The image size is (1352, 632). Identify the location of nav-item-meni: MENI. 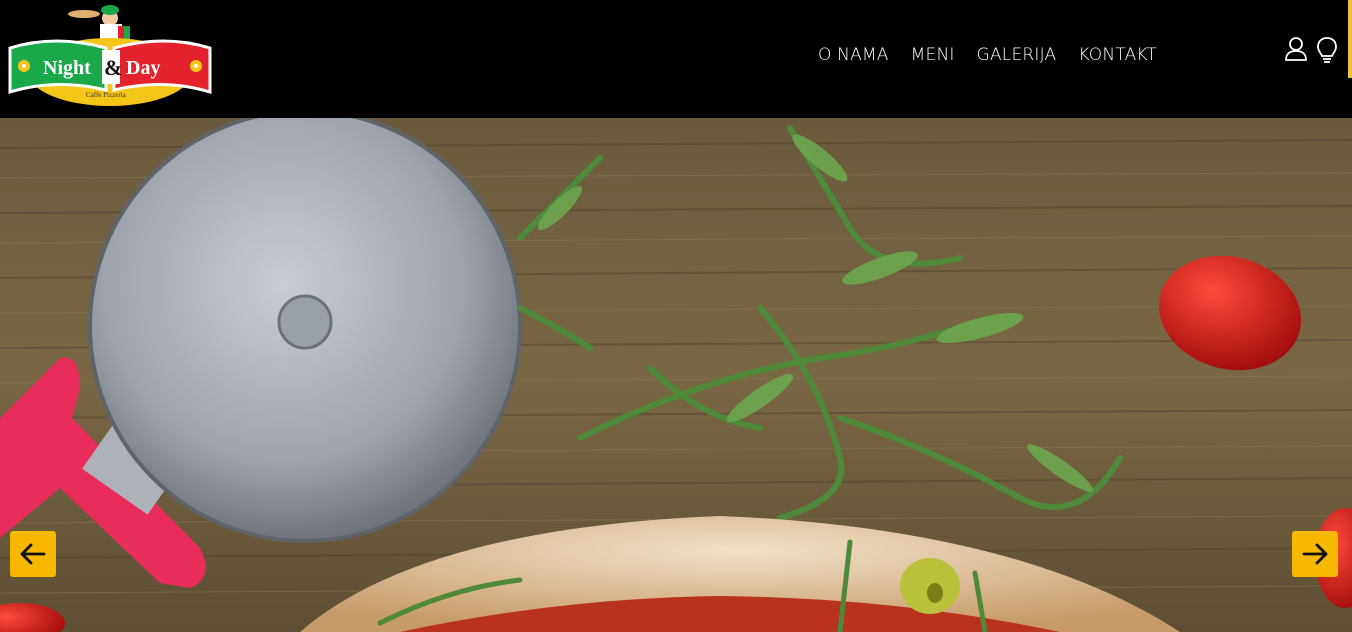
(933, 55).